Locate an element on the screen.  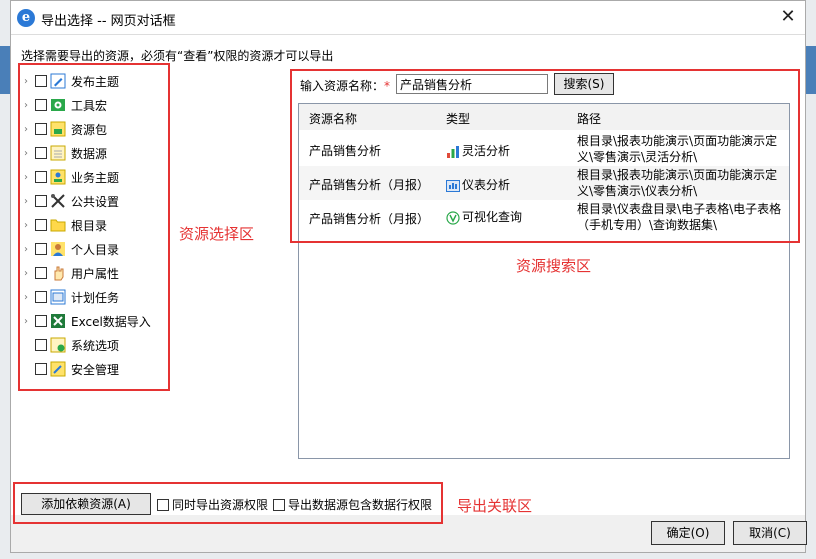
window-title: 导出选择 -- 网页对话框 is located at coordinates (108, 21).